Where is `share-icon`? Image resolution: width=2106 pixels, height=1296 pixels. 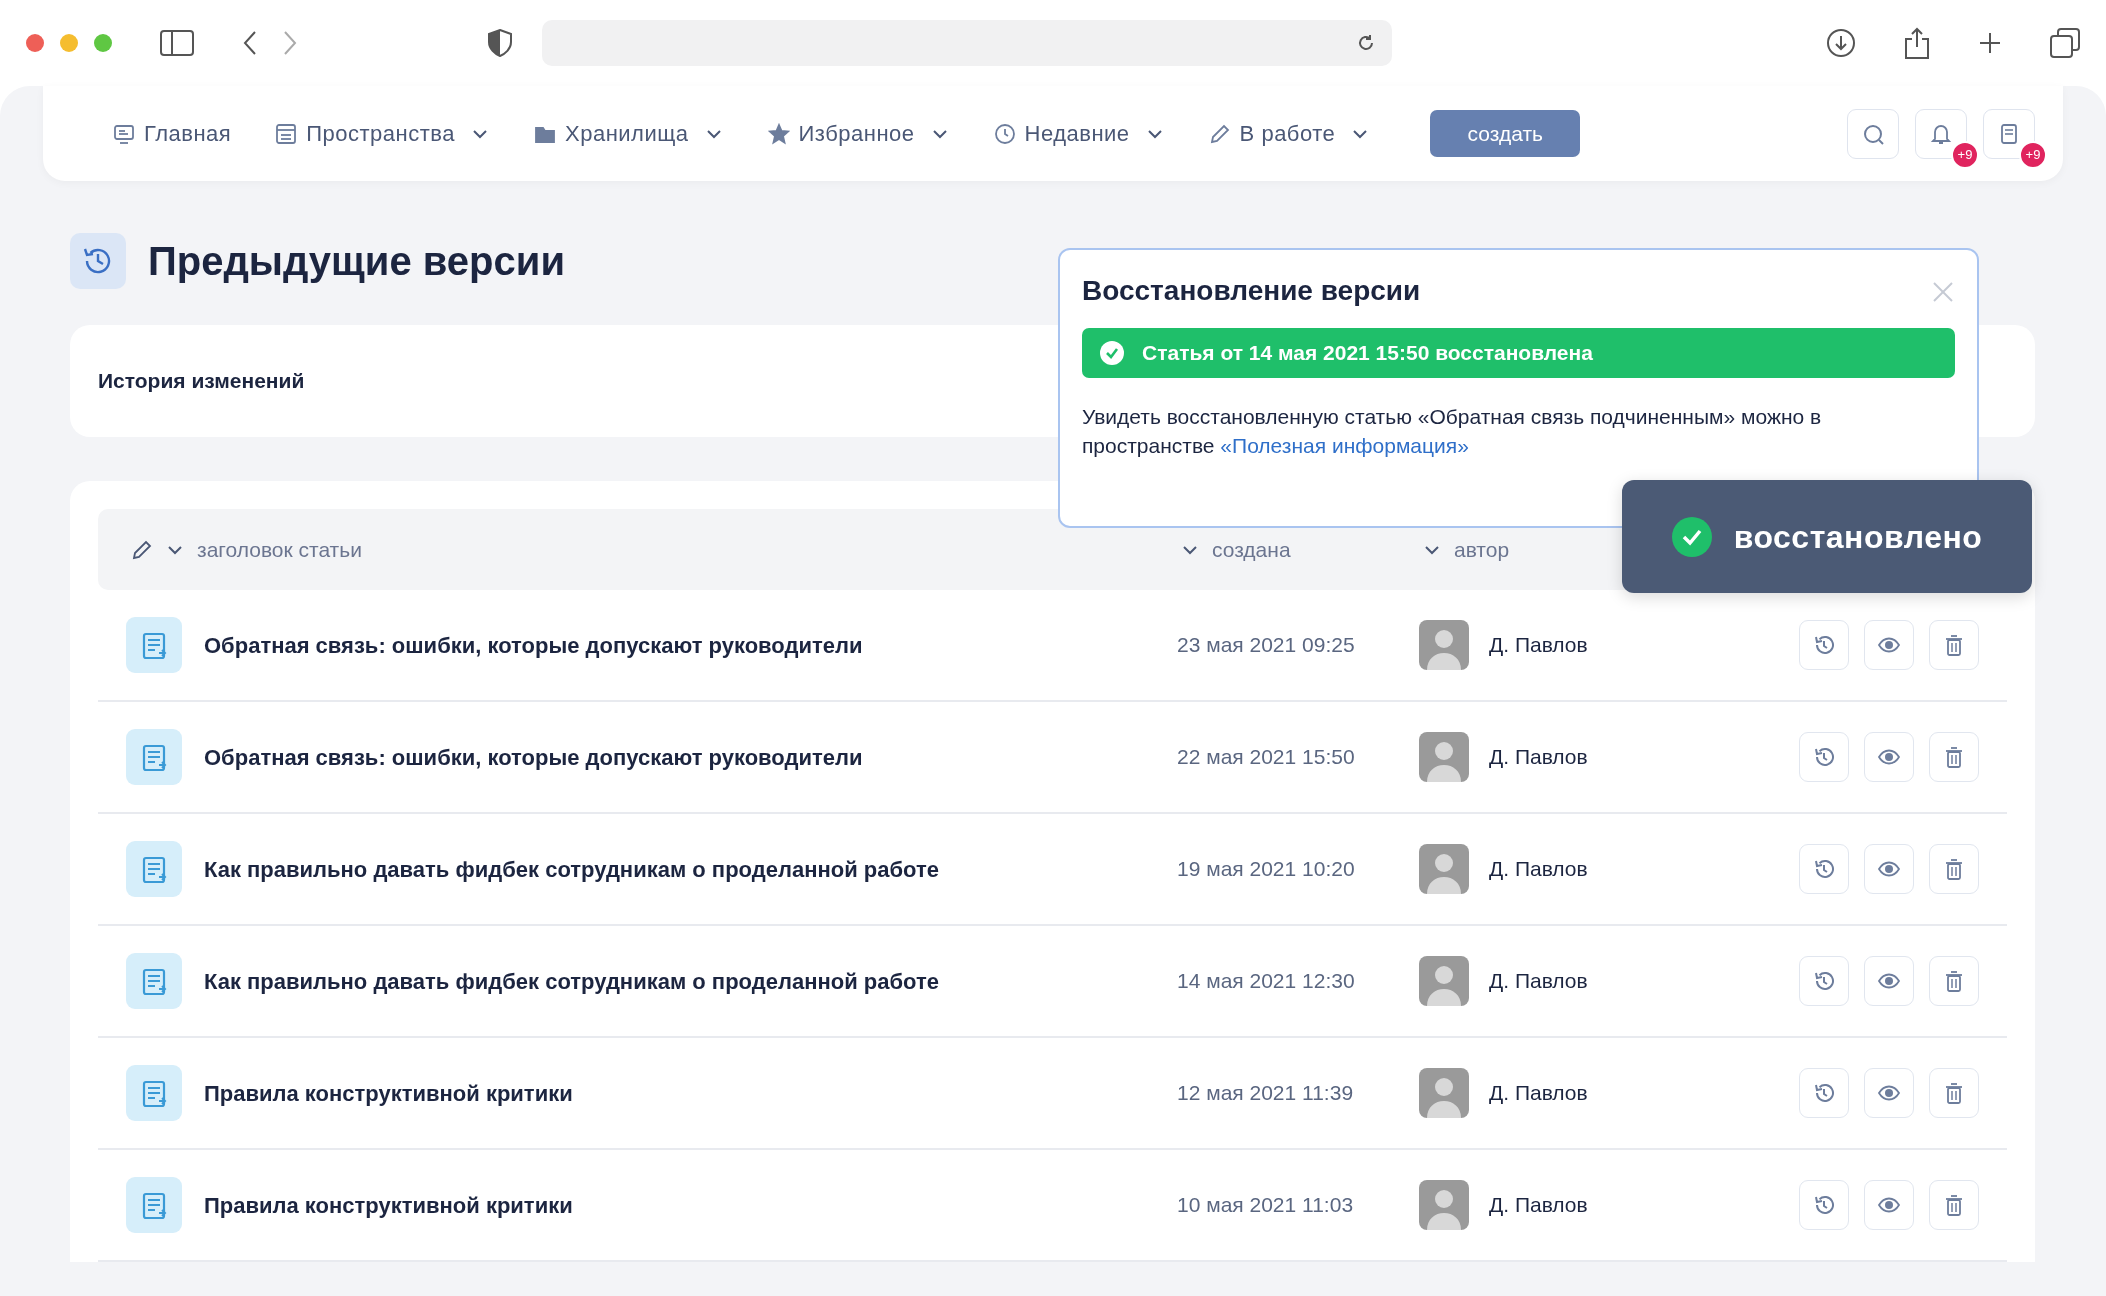 share-icon is located at coordinates (1917, 43).